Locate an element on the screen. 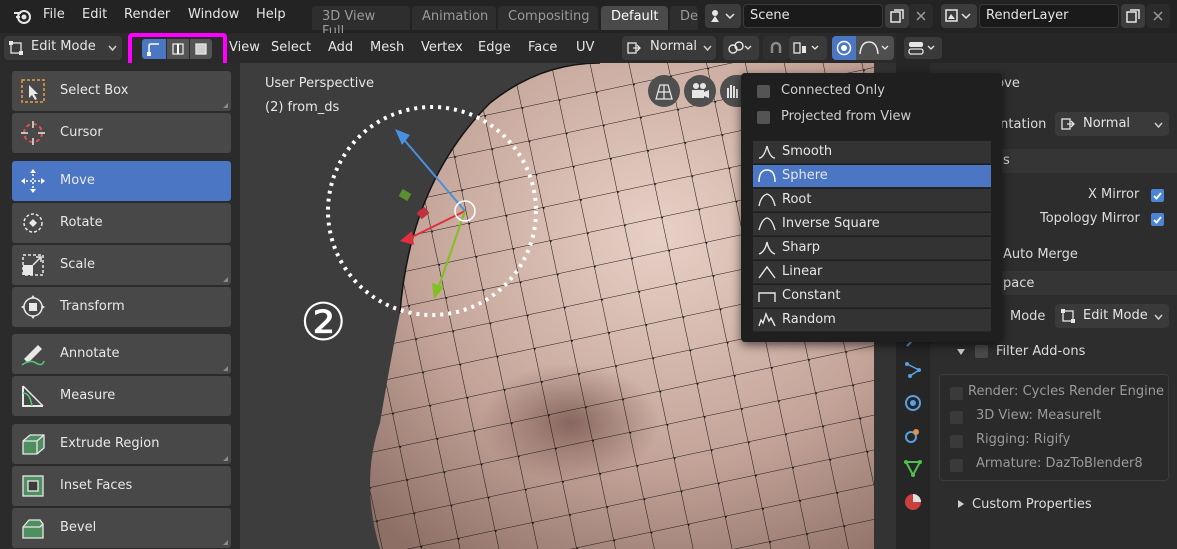  snap-target-dropdown is located at coordinates (808, 48).